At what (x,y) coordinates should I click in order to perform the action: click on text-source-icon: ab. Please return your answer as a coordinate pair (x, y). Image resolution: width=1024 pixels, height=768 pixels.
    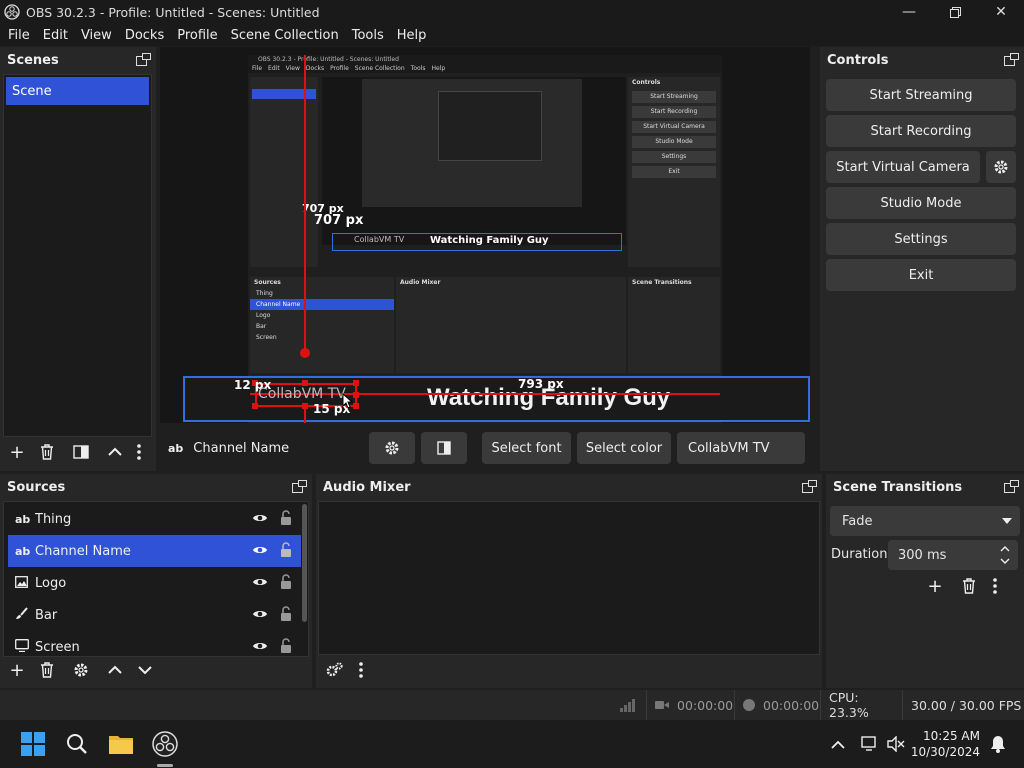
    Looking at the image, I should click on (23, 519).